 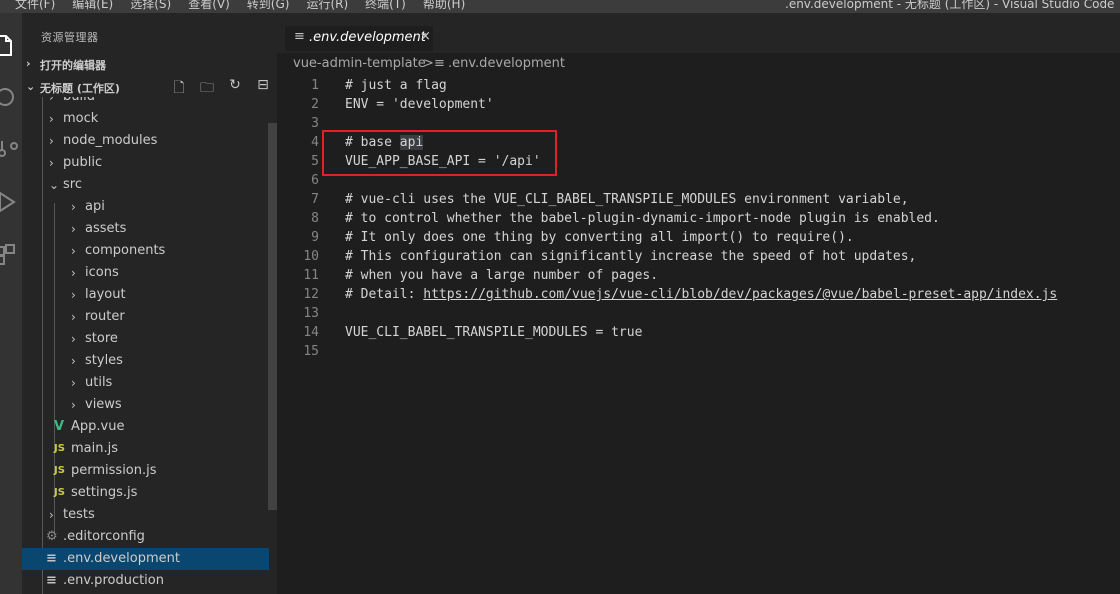 I want to click on code-text: ENV = 'development', so click(x=419, y=104).